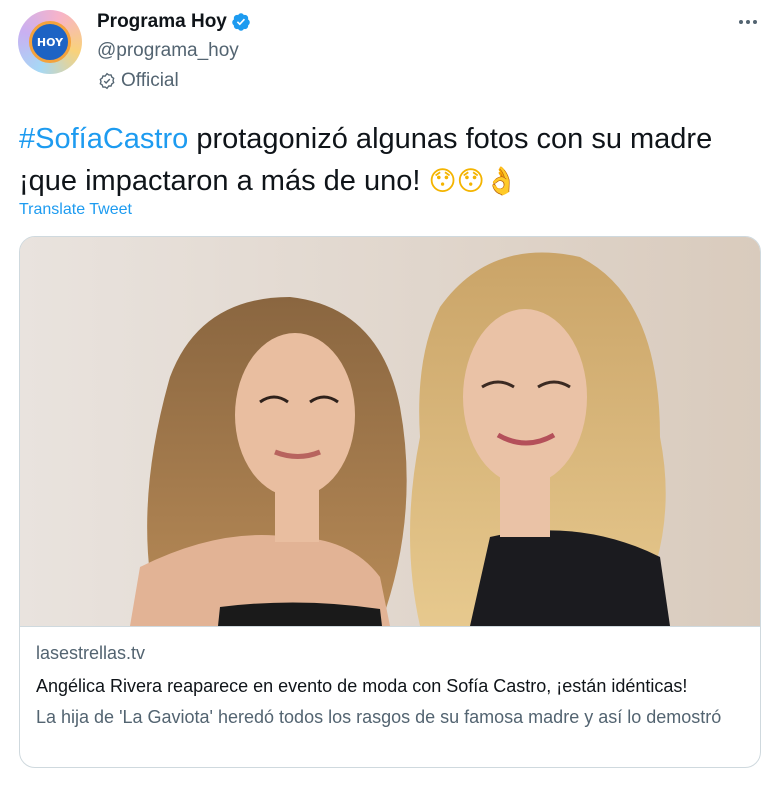  What do you see at coordinates (241, 22) in the screenshot?
I see `verified-badge-icon` at bounding box center [241, 22].